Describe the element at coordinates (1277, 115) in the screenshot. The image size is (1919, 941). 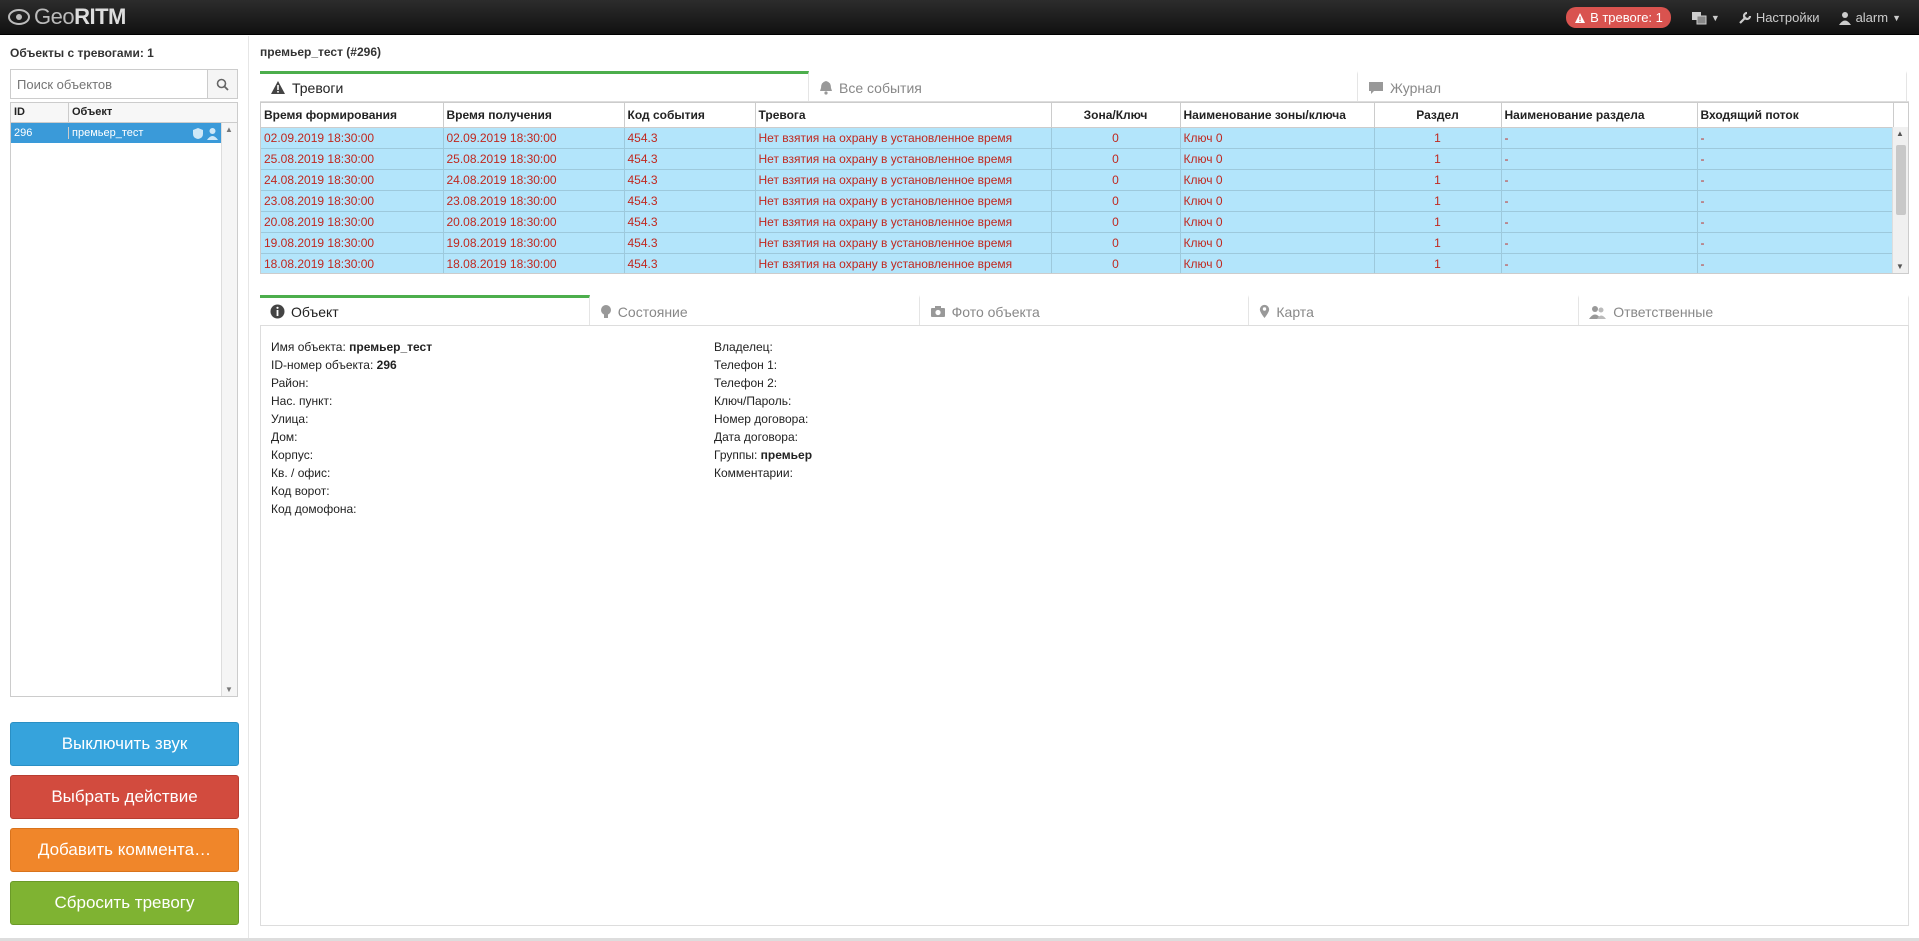
I see `column-header-zone-name: Наименование зоны/ключа` at that location.